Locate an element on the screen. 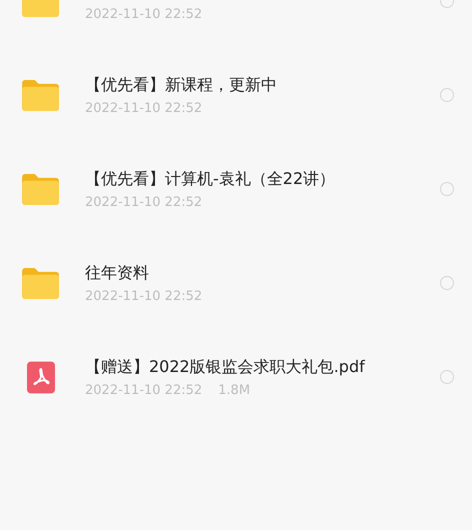 Image resolution: width=472 pixels, height=530 pixels. file-size: 1.8M is located at coordinates (234, 390).